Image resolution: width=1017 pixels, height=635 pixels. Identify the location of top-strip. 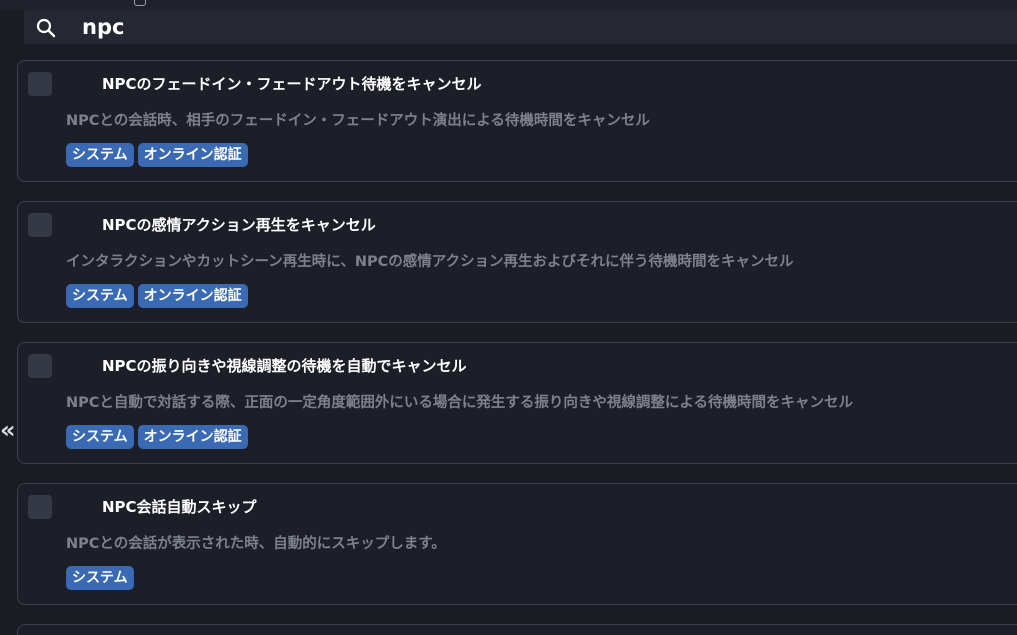
(508, 5).